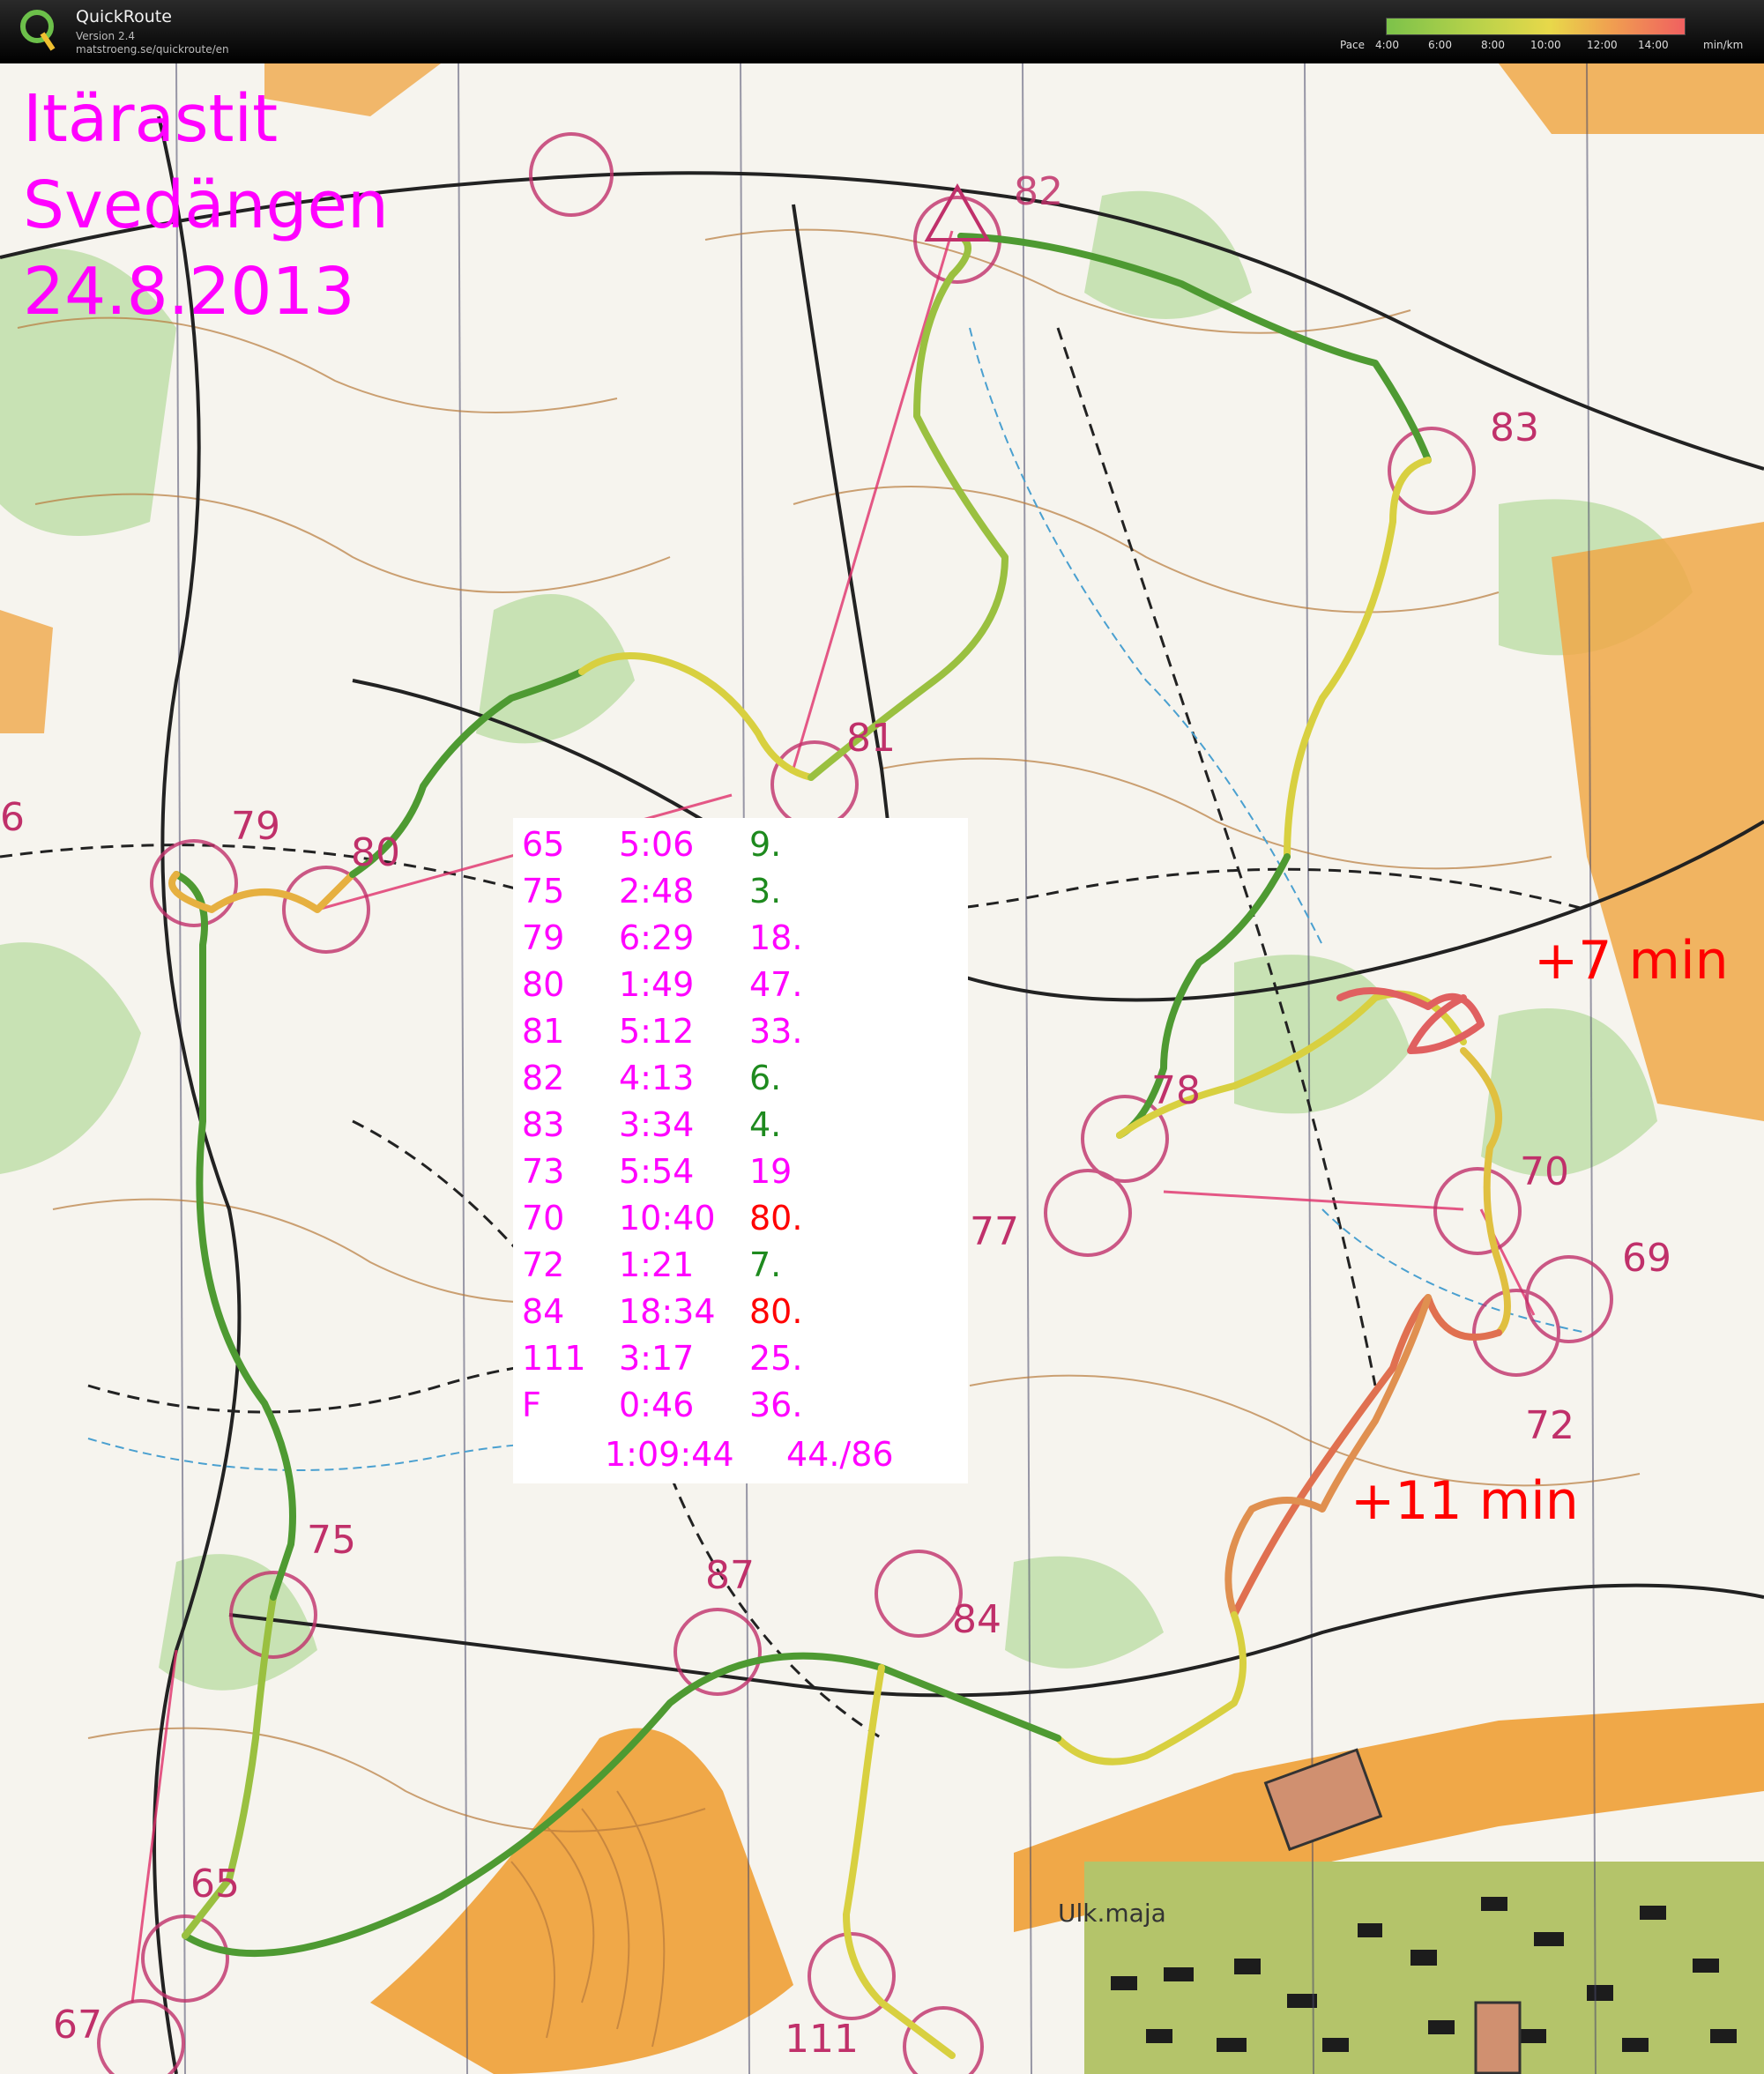 The image size is (1764, 2074). I want to click on split-time: 3:34, so click(657, 1124).